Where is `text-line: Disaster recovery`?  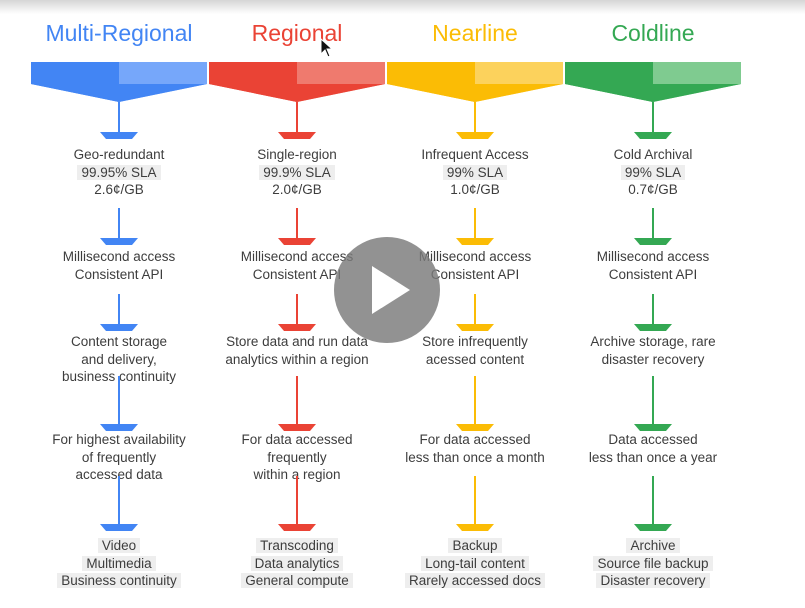 text-line: Disaster recovery is located at coordinates (653, 581).